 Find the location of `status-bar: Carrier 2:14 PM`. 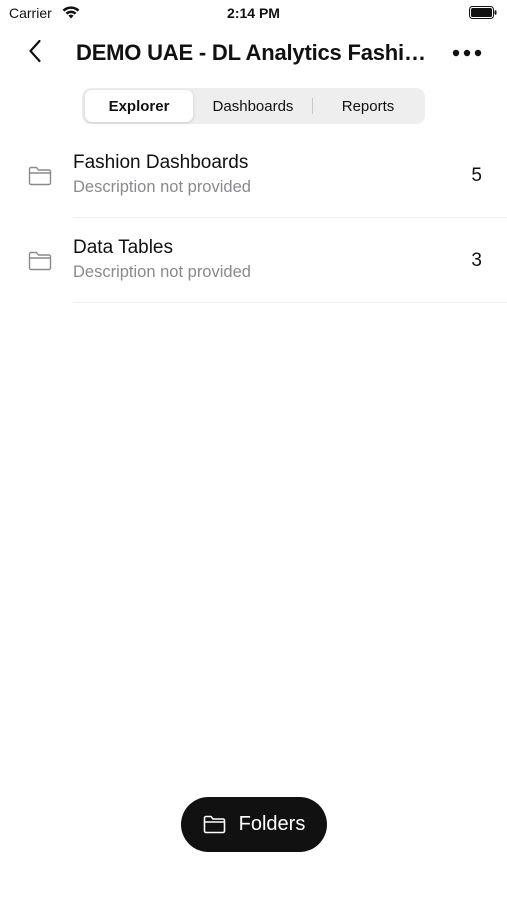

status-bar: Carrier 2:14 PM is located at coordinates (253, 14).